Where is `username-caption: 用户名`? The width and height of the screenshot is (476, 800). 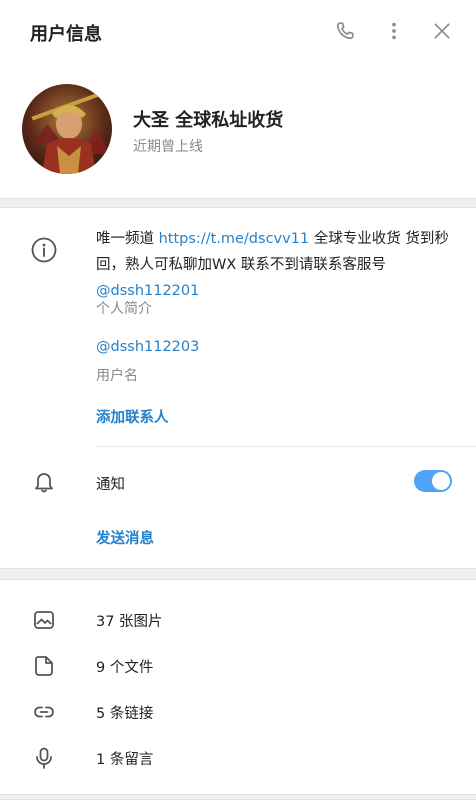 username-caption: 用户名 is located at coordinates (117, 376).